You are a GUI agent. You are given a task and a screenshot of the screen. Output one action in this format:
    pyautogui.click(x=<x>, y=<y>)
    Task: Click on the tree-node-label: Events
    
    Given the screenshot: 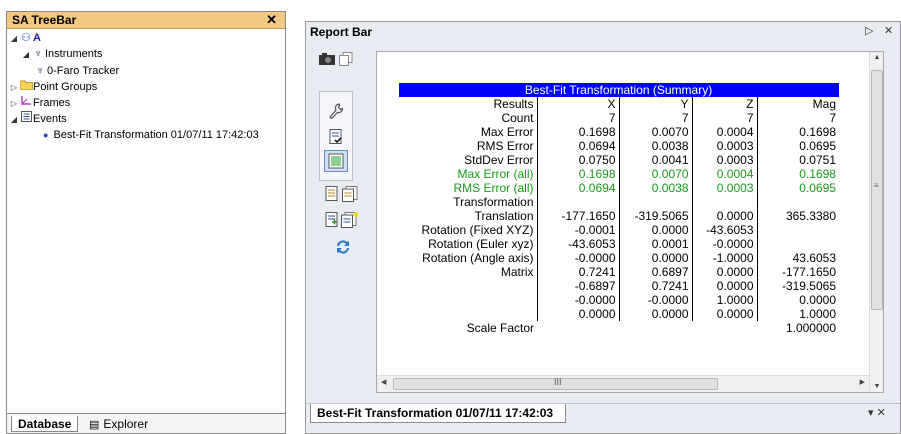 What is the action you would take?
    pyautogui.click(x=50, y=119)
    